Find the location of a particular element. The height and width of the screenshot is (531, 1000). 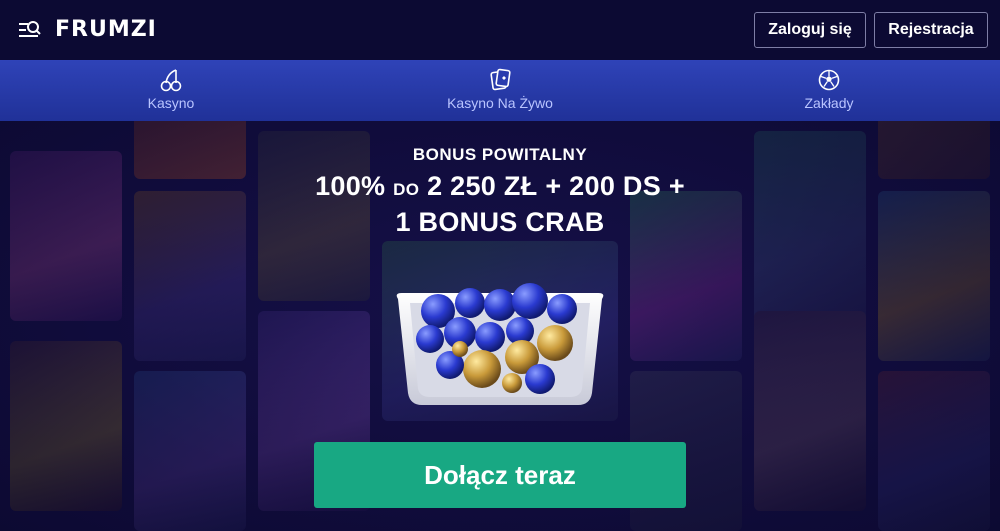

register-button: Rejestracja is located at coordinates (931, 30).